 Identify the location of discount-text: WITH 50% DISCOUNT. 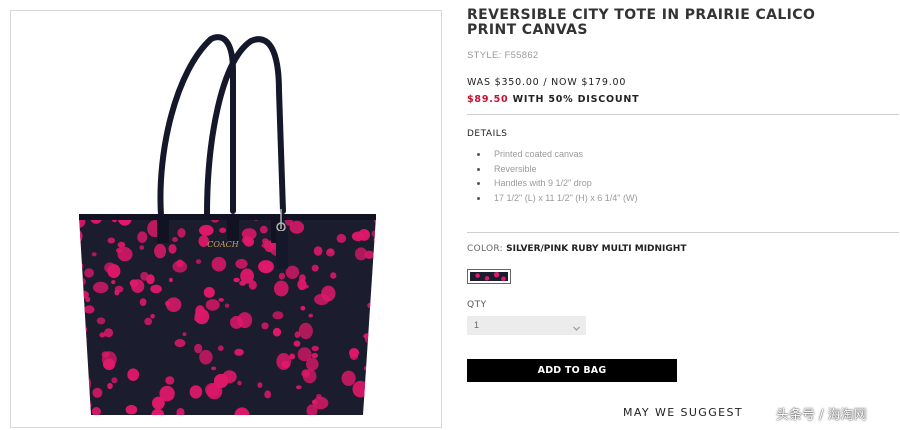
(574, 99).